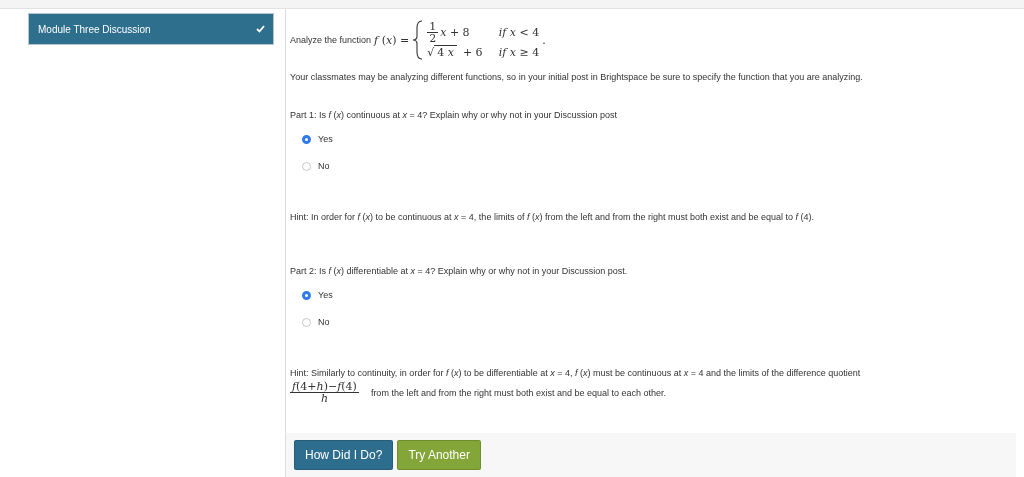  What do you see at coordinates (544, 40) in the screenshot?
I see `period-text: .` at bounding box center [544, 40].